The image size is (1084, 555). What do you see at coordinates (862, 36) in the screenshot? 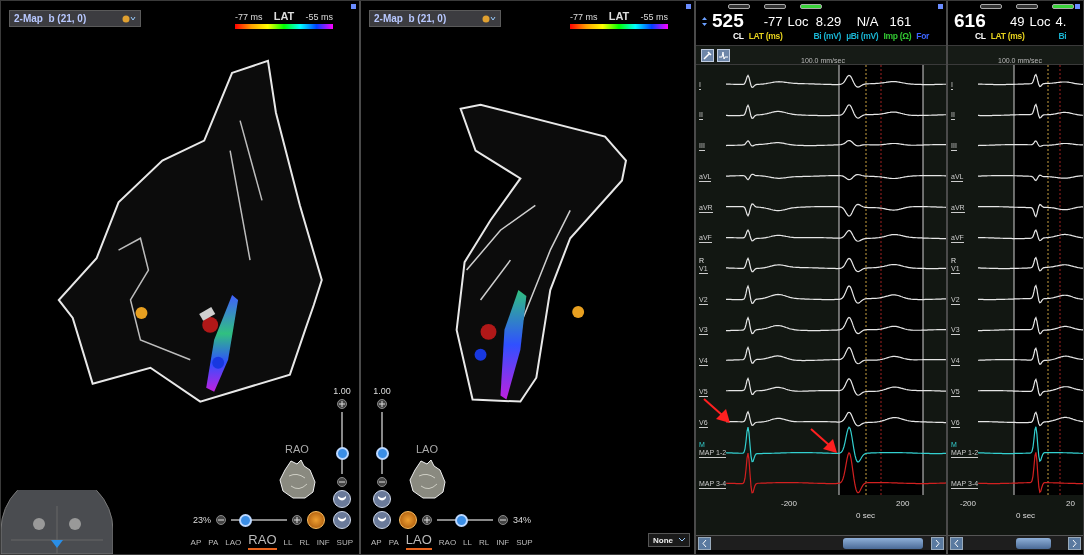
I see `readout-label: µBi (mV)` at bounding box center [862, 36].